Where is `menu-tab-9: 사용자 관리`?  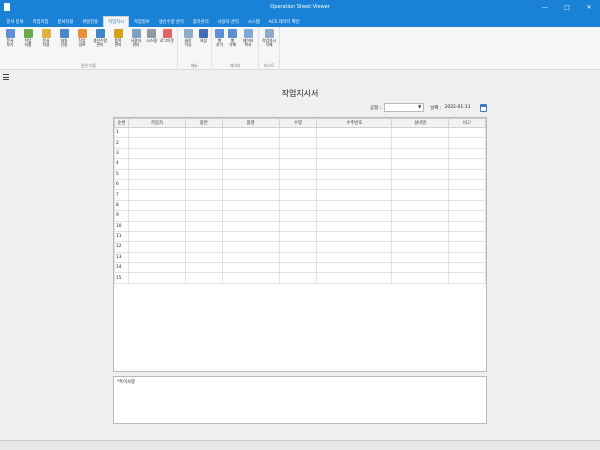
menu-tab-9: 사용자 관리 is located at coordinates (228, 21).